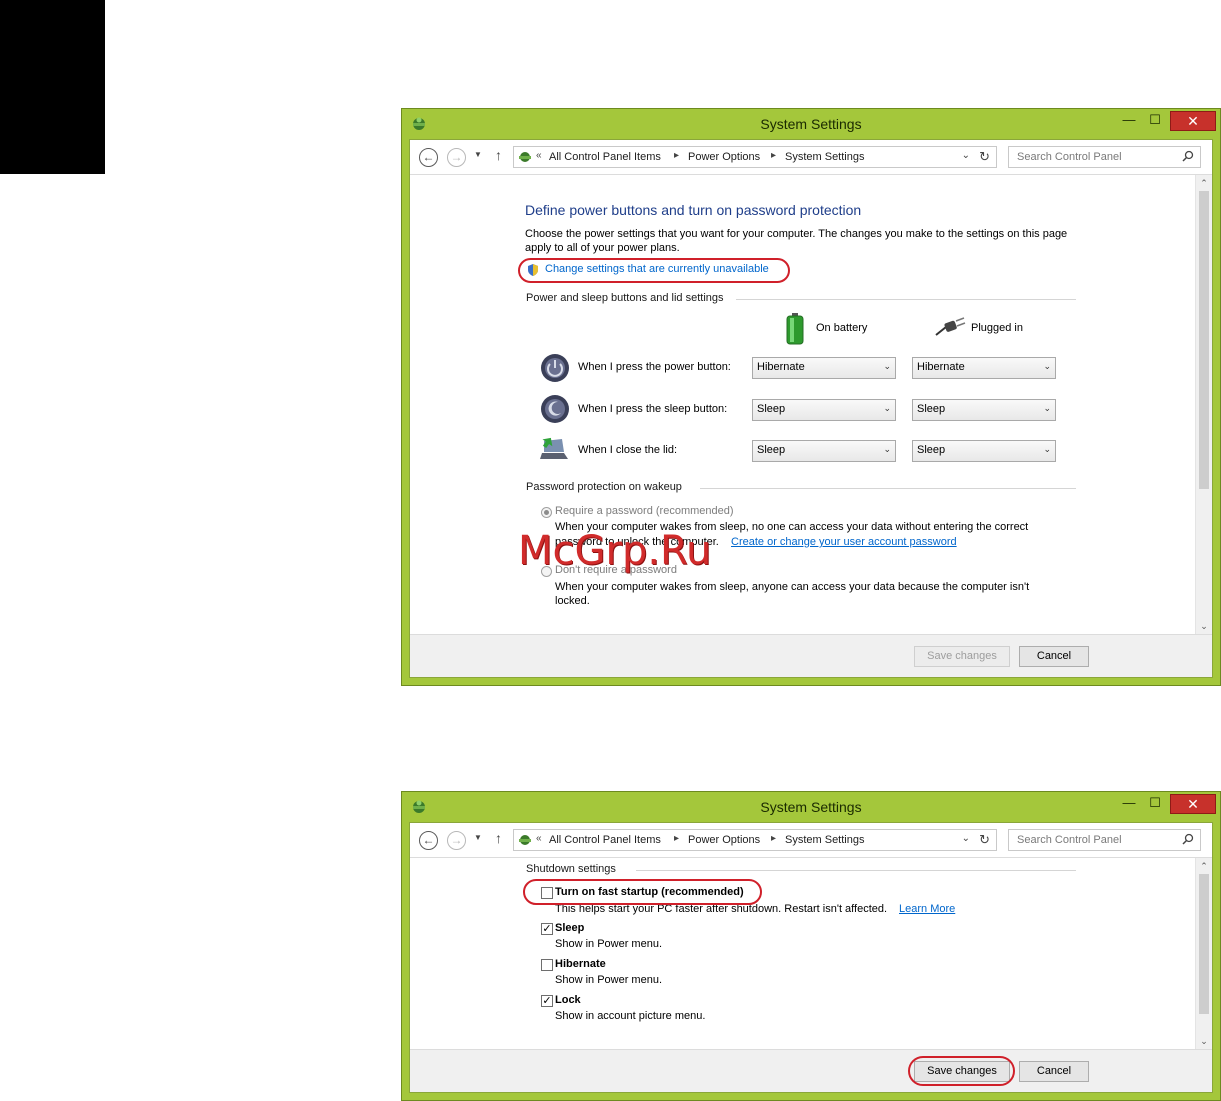  I want to click on power-button-label: When I press the power button:, so click(654, 367).